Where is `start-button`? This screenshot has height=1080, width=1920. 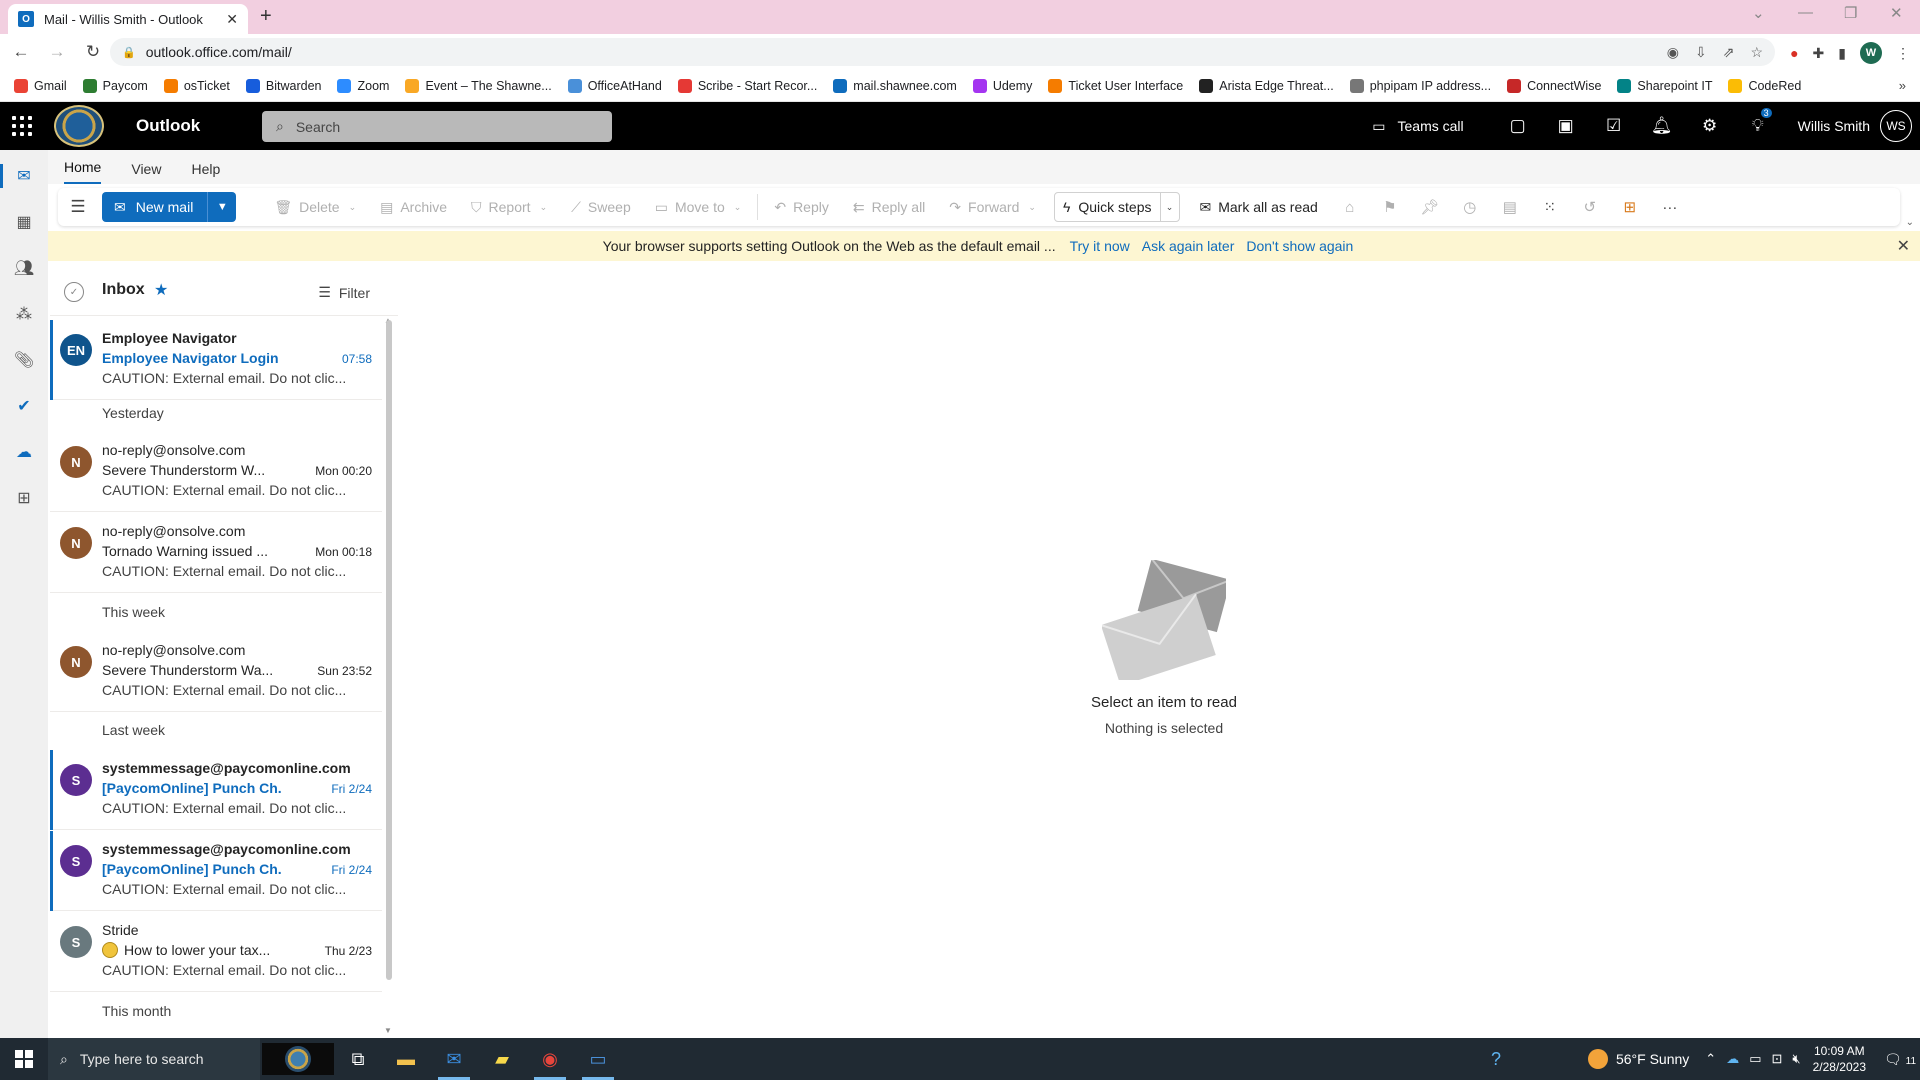
start-button is located at coordinates (24, 1059).